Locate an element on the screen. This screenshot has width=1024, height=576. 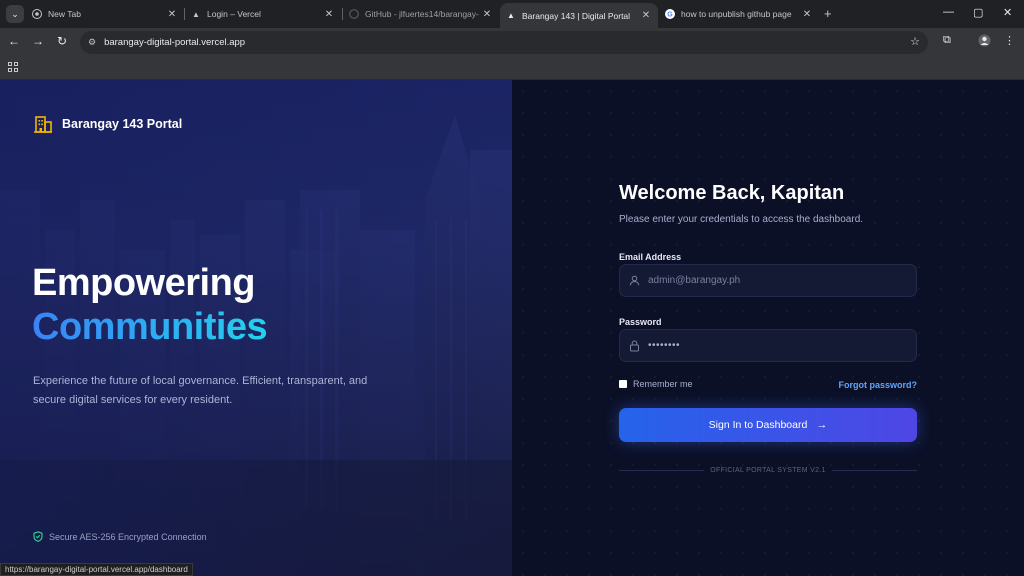
avatar-icon is located at coordinates (984, 42).